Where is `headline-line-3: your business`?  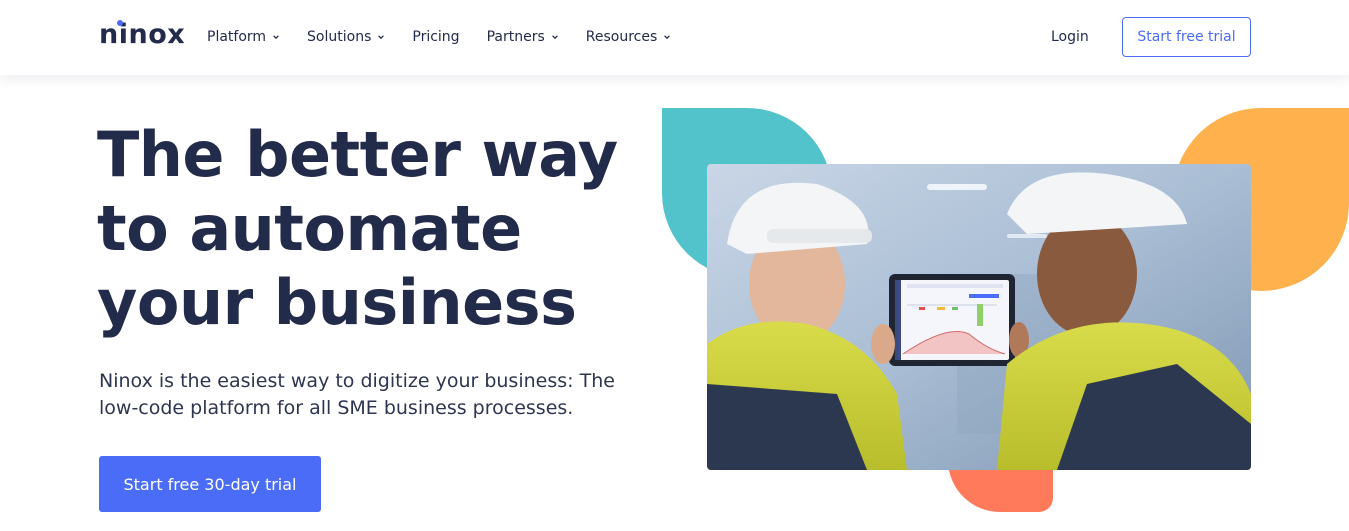
headline-line-3: your business is located at coordinates (337, 302).